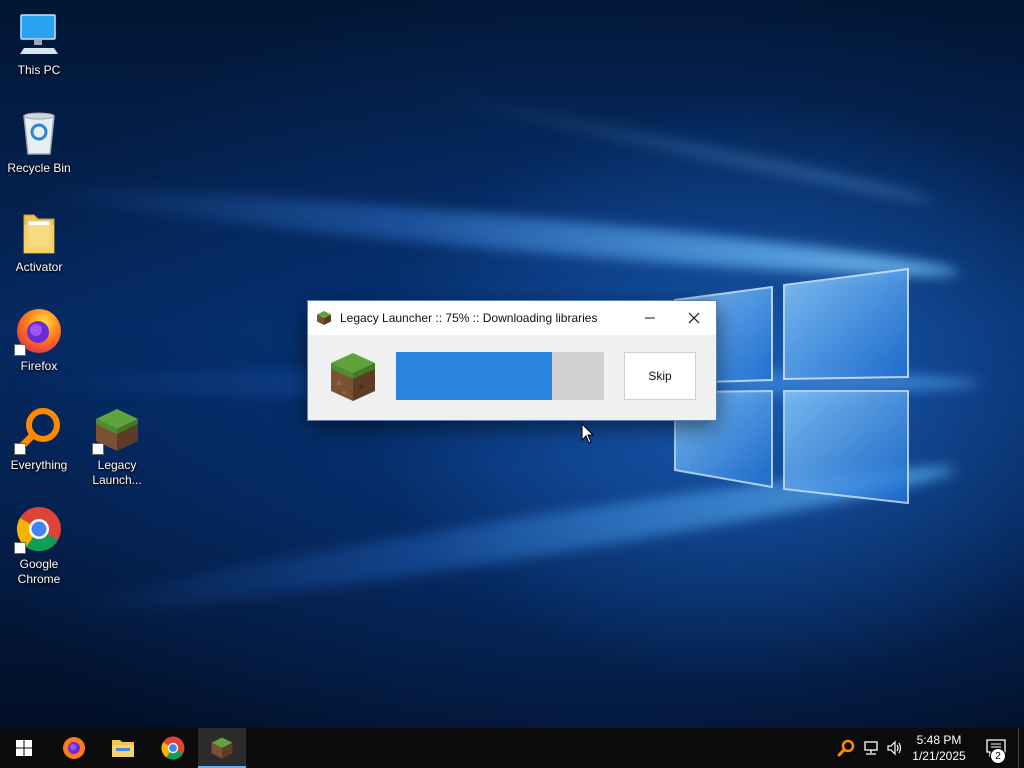 The height and width of the screenshot is (768, 1024). I want to click on desktop-icon-label: Recycle Bin, so click(39, 168).